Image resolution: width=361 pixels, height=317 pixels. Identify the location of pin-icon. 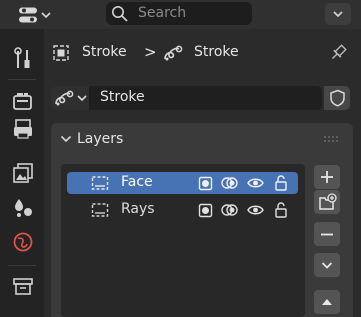
(338, 53).